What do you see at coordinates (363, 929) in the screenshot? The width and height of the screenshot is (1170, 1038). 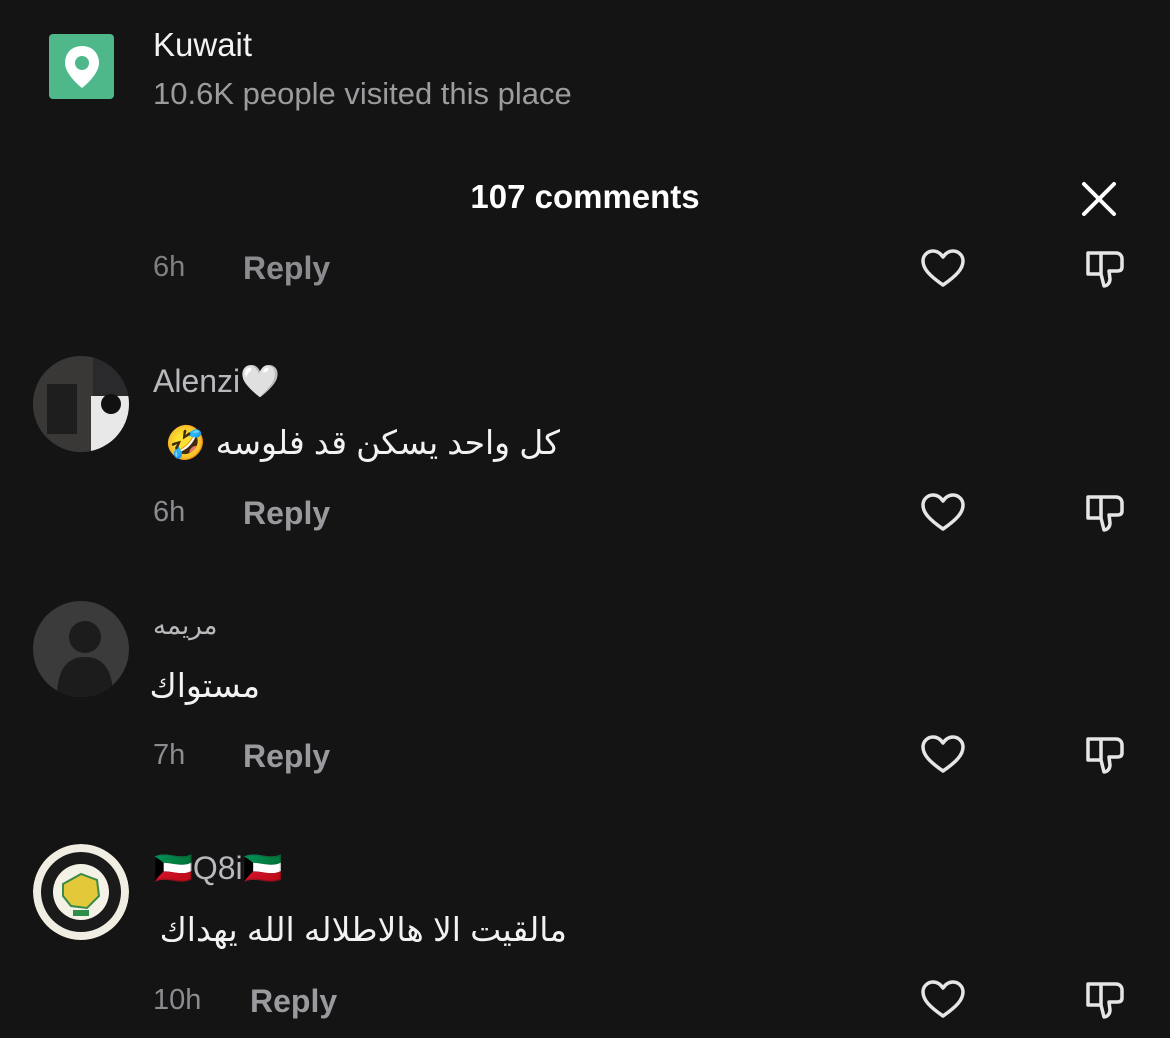 I see `comment-text: مالقيت الا هالاطلاله الله يهداك` at bounding box center [363, 929].